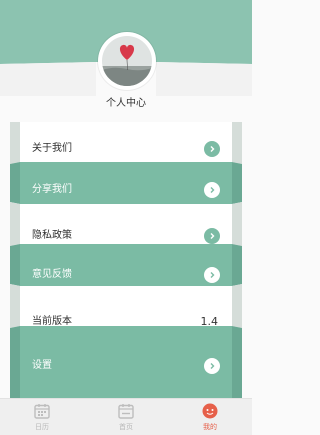 This screenshot has height=435, width=320. I want to click on menu-item-share-us: 分享我们, so click(126, 190).